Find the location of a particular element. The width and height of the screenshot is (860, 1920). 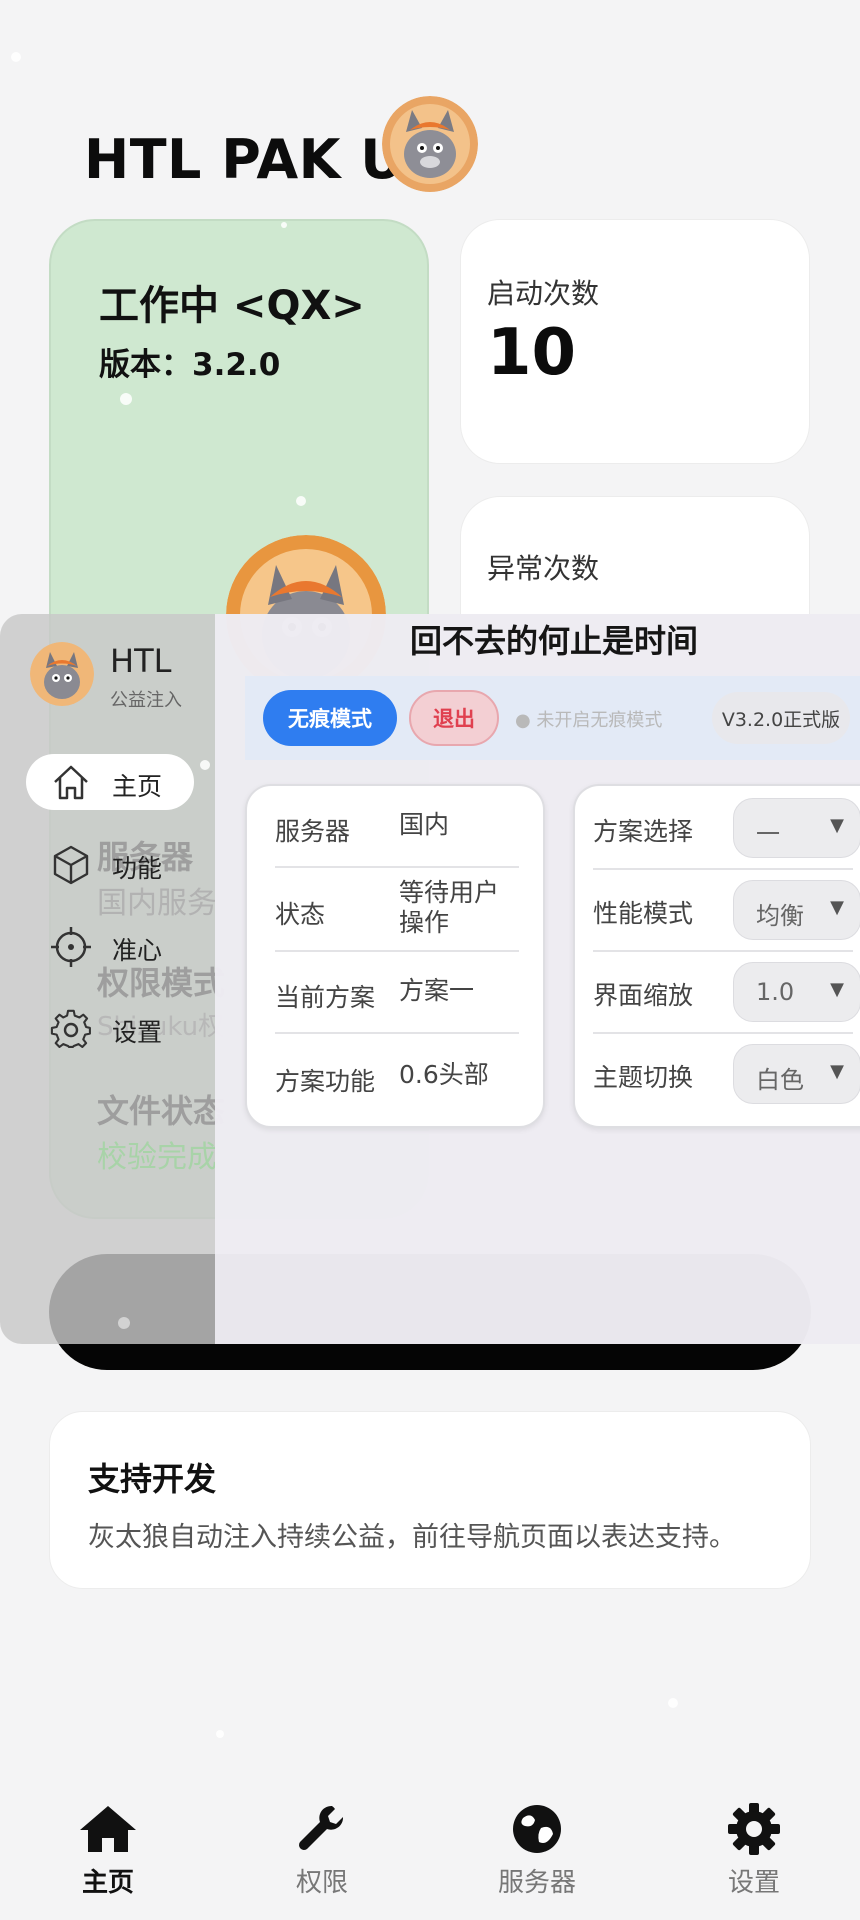

gear-outline-icon is located at coordinates (70, 1028).